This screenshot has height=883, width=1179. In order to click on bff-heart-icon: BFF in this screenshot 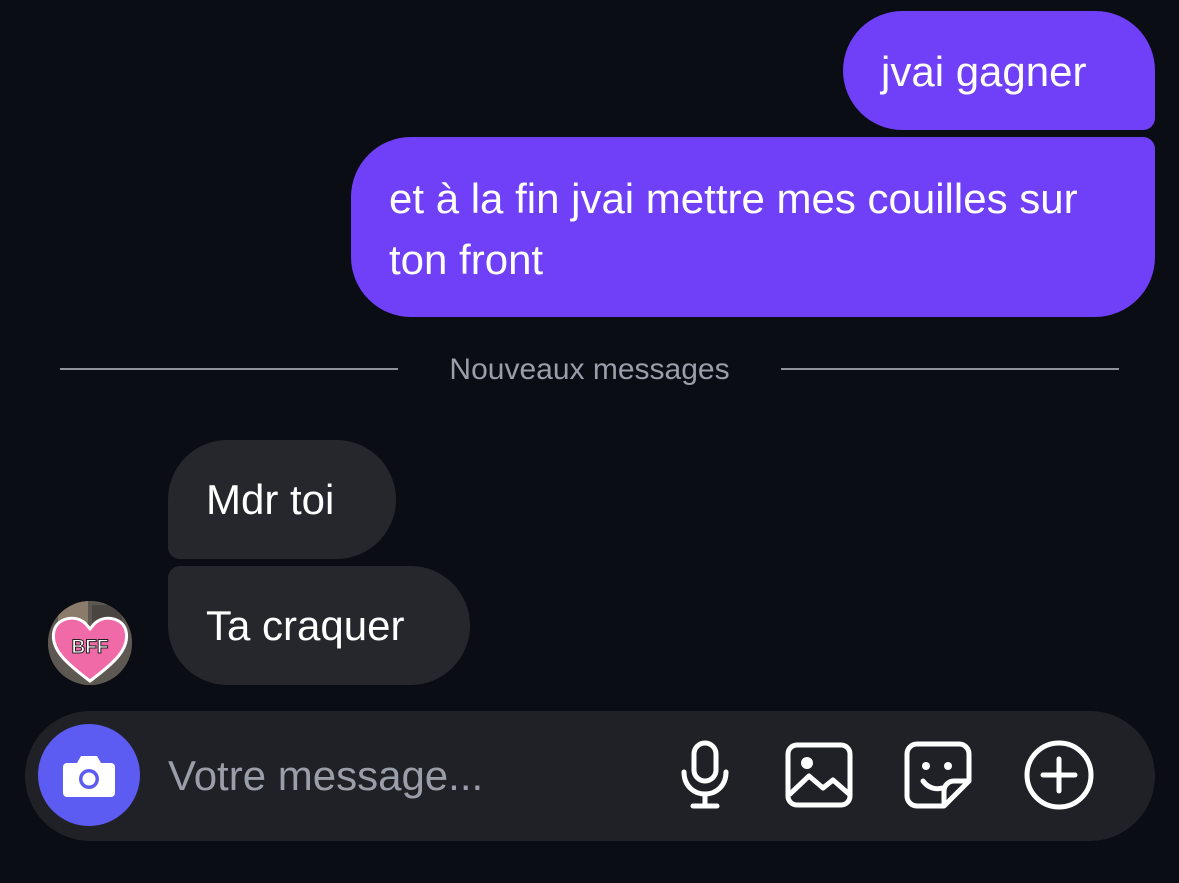, I will do `click(90, 643)`.